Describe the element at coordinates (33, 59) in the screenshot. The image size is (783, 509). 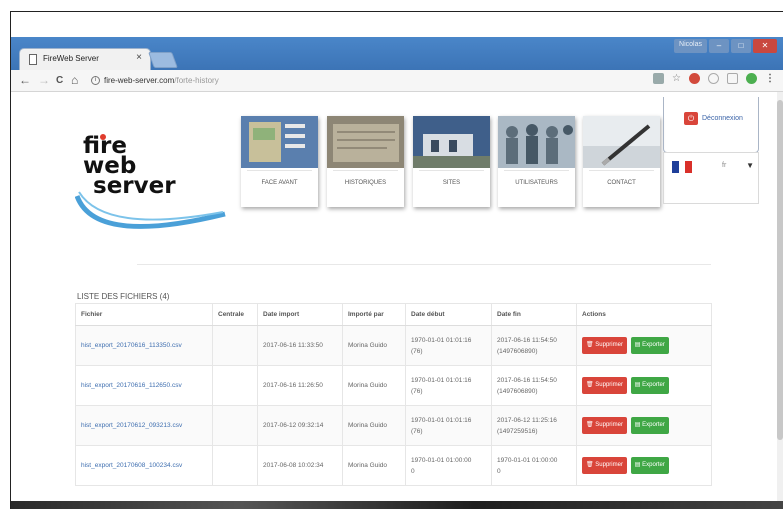
I see `document-icon` at that location.